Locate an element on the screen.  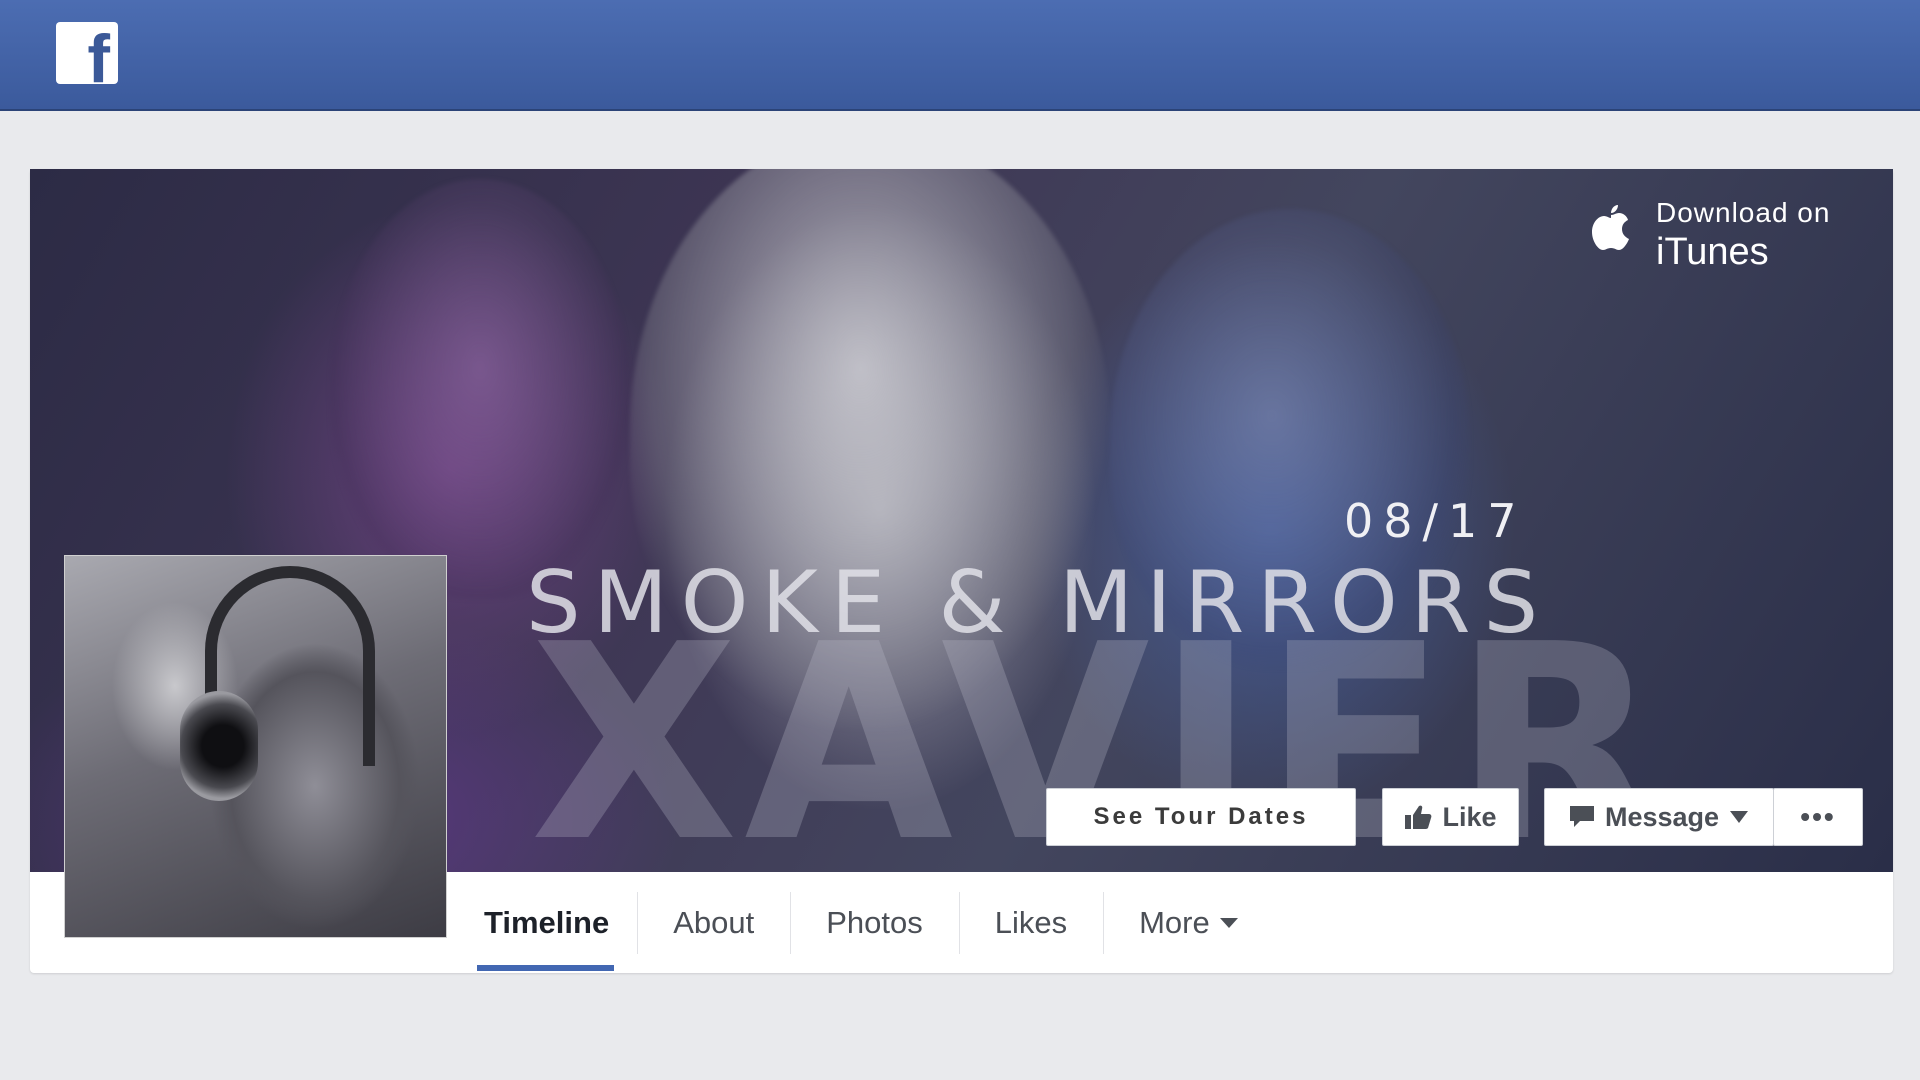
tab-label: Photos is located at coordinates (874, 922).